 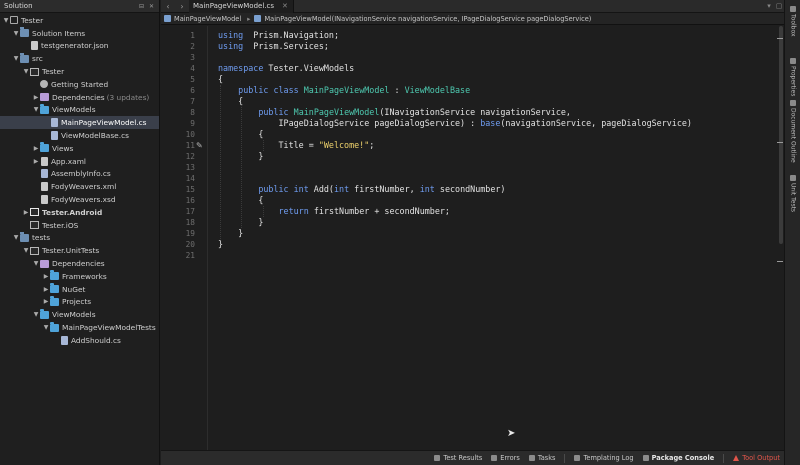 What do you see at coordinates (793, 21) in the screenshot?
I see `dock-tab-toolbox: Toolbox` at bounding box center [793, 21].